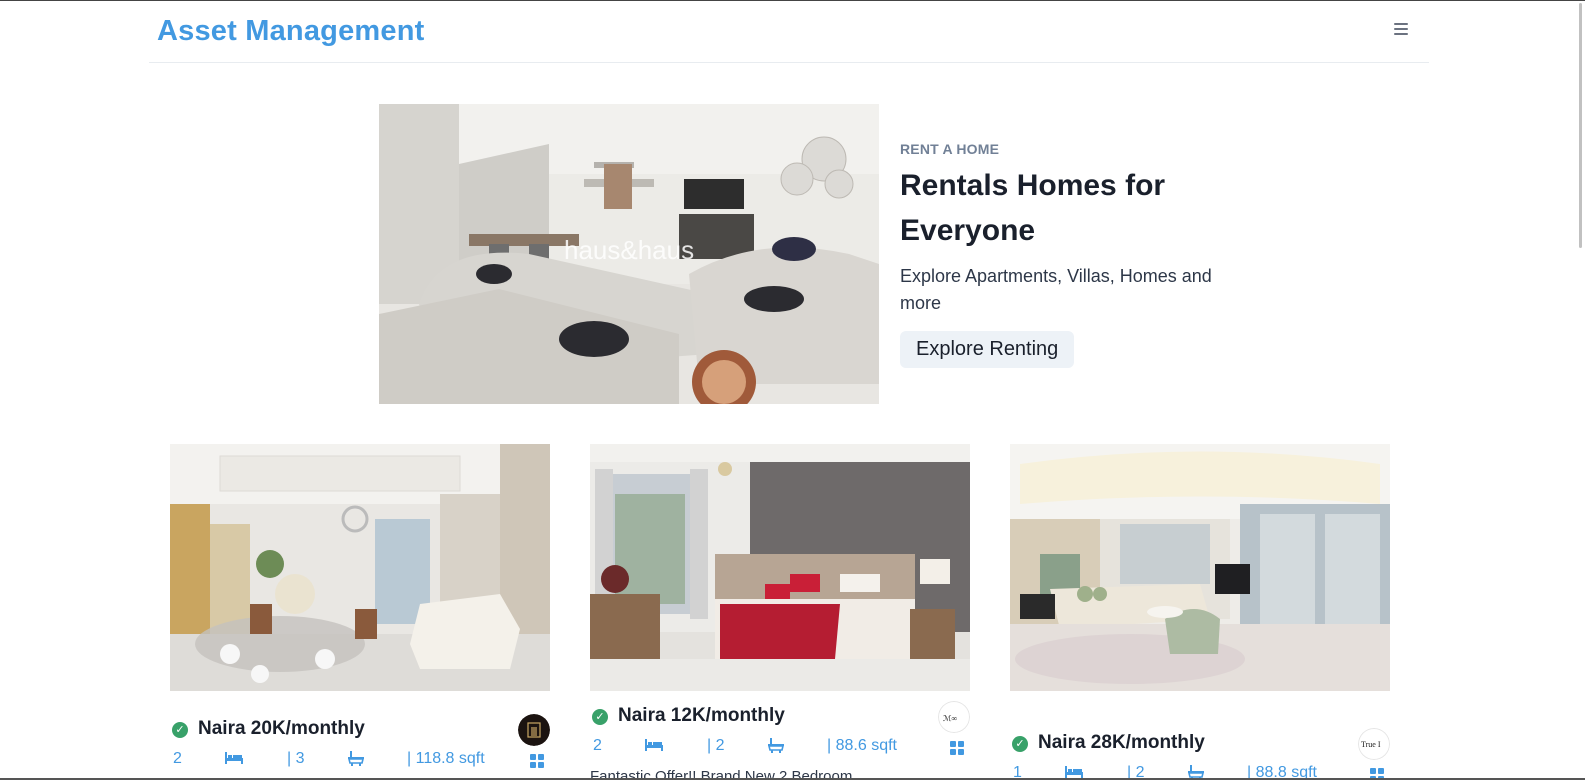 The width and height of the screenshot is (1585, 780). What do you see at coordinates (291, 31) in the screenshot?
I see `brand-logo-text: Asset Management` at bounding box center [291, 31].